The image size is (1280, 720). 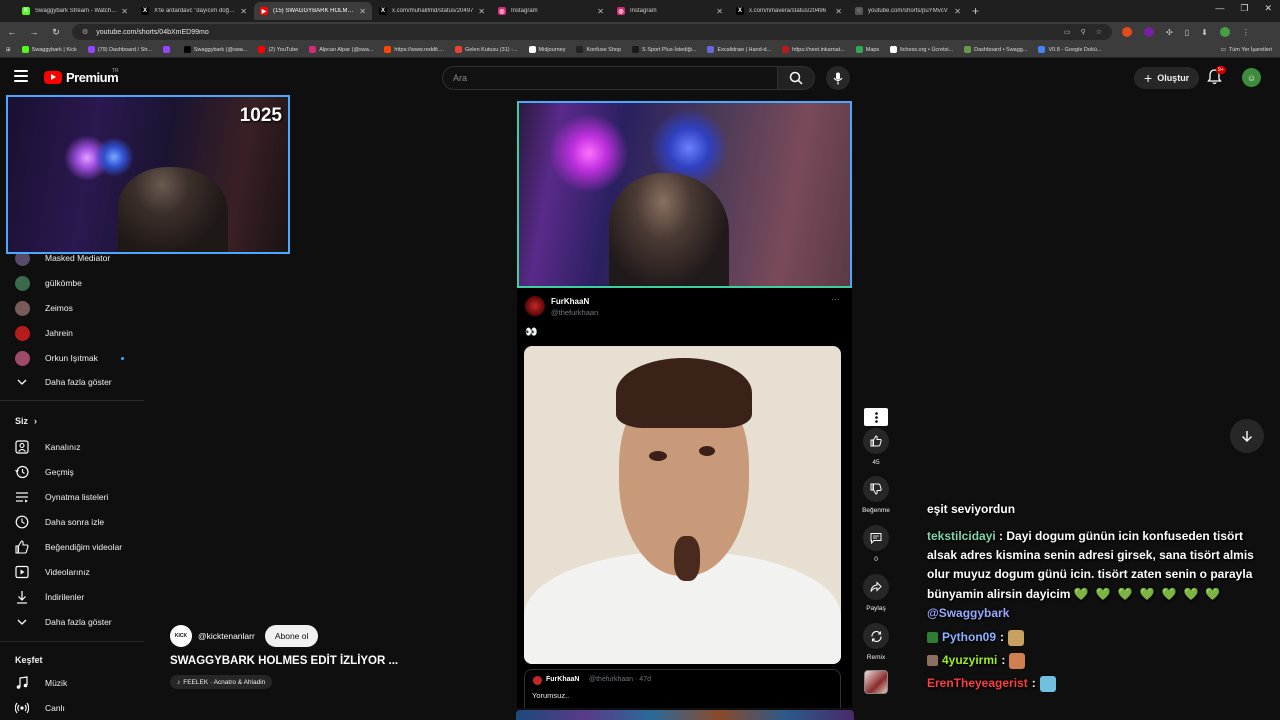 What do you see at coordinates (75, 11) in the screenshot?
I see `browser-tab: K Swaggybark Stream - Watch Liv ✕` at bounding box center [75, 11].